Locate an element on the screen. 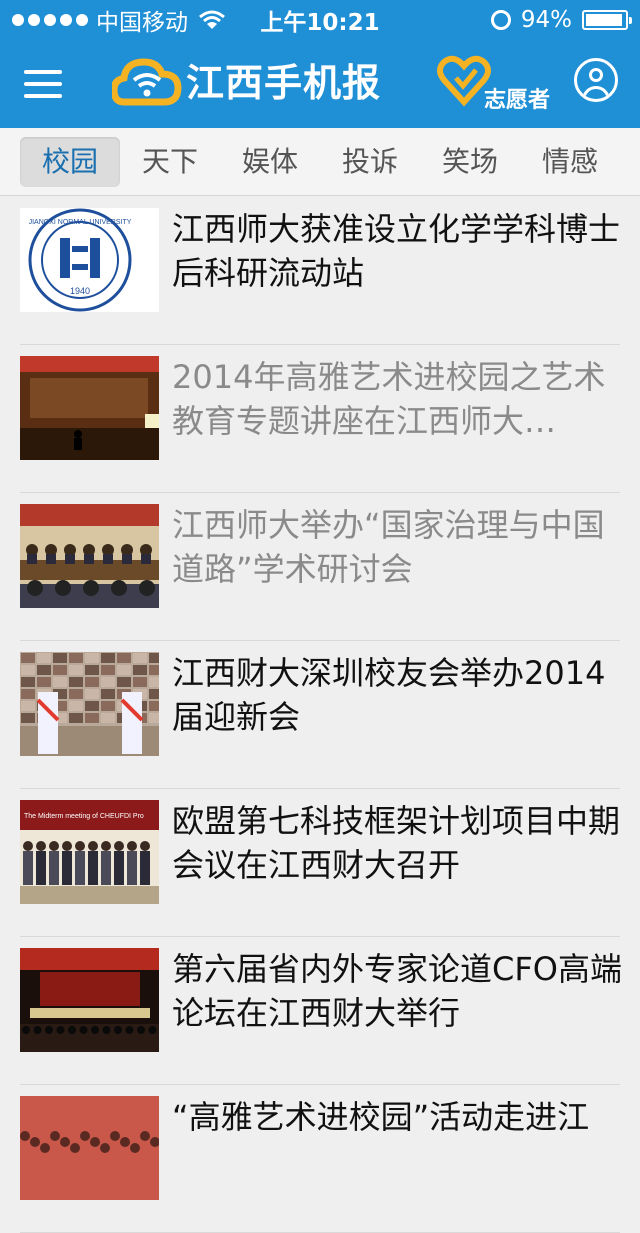 The height and width of the screenshot is (1233, 640). news-item: 江西师大举办“国家治理与中国道路”学术研讨会 is located at coordinates (320, 567).